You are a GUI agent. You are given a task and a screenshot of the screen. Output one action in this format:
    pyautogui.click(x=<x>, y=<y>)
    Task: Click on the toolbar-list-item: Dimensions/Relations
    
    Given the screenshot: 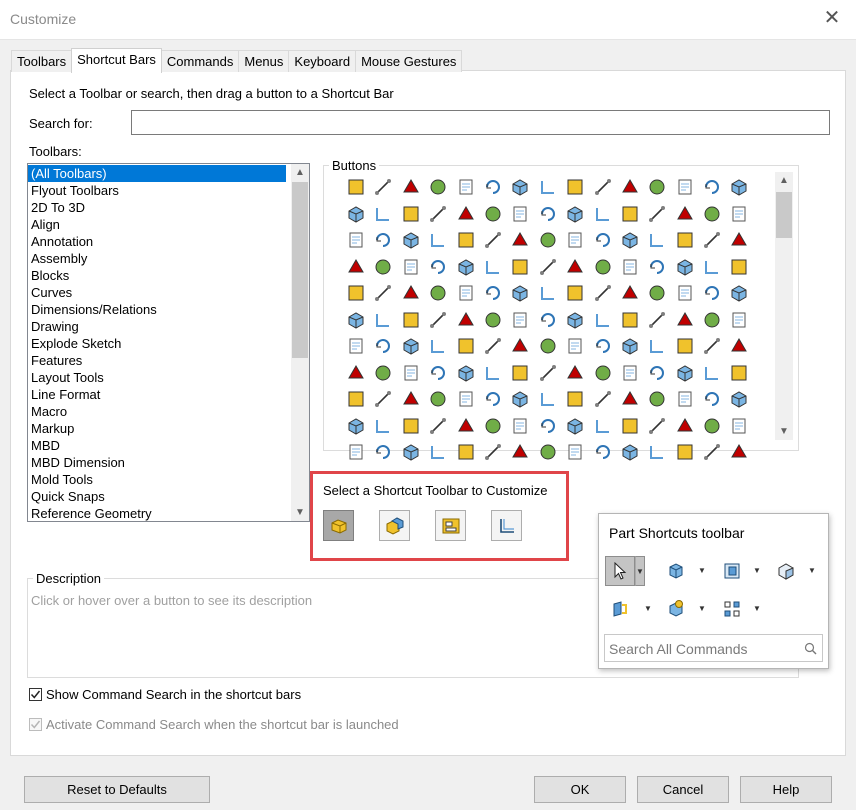 What is the action you would take?
    pyautogui.click(x=168, y=309)
    